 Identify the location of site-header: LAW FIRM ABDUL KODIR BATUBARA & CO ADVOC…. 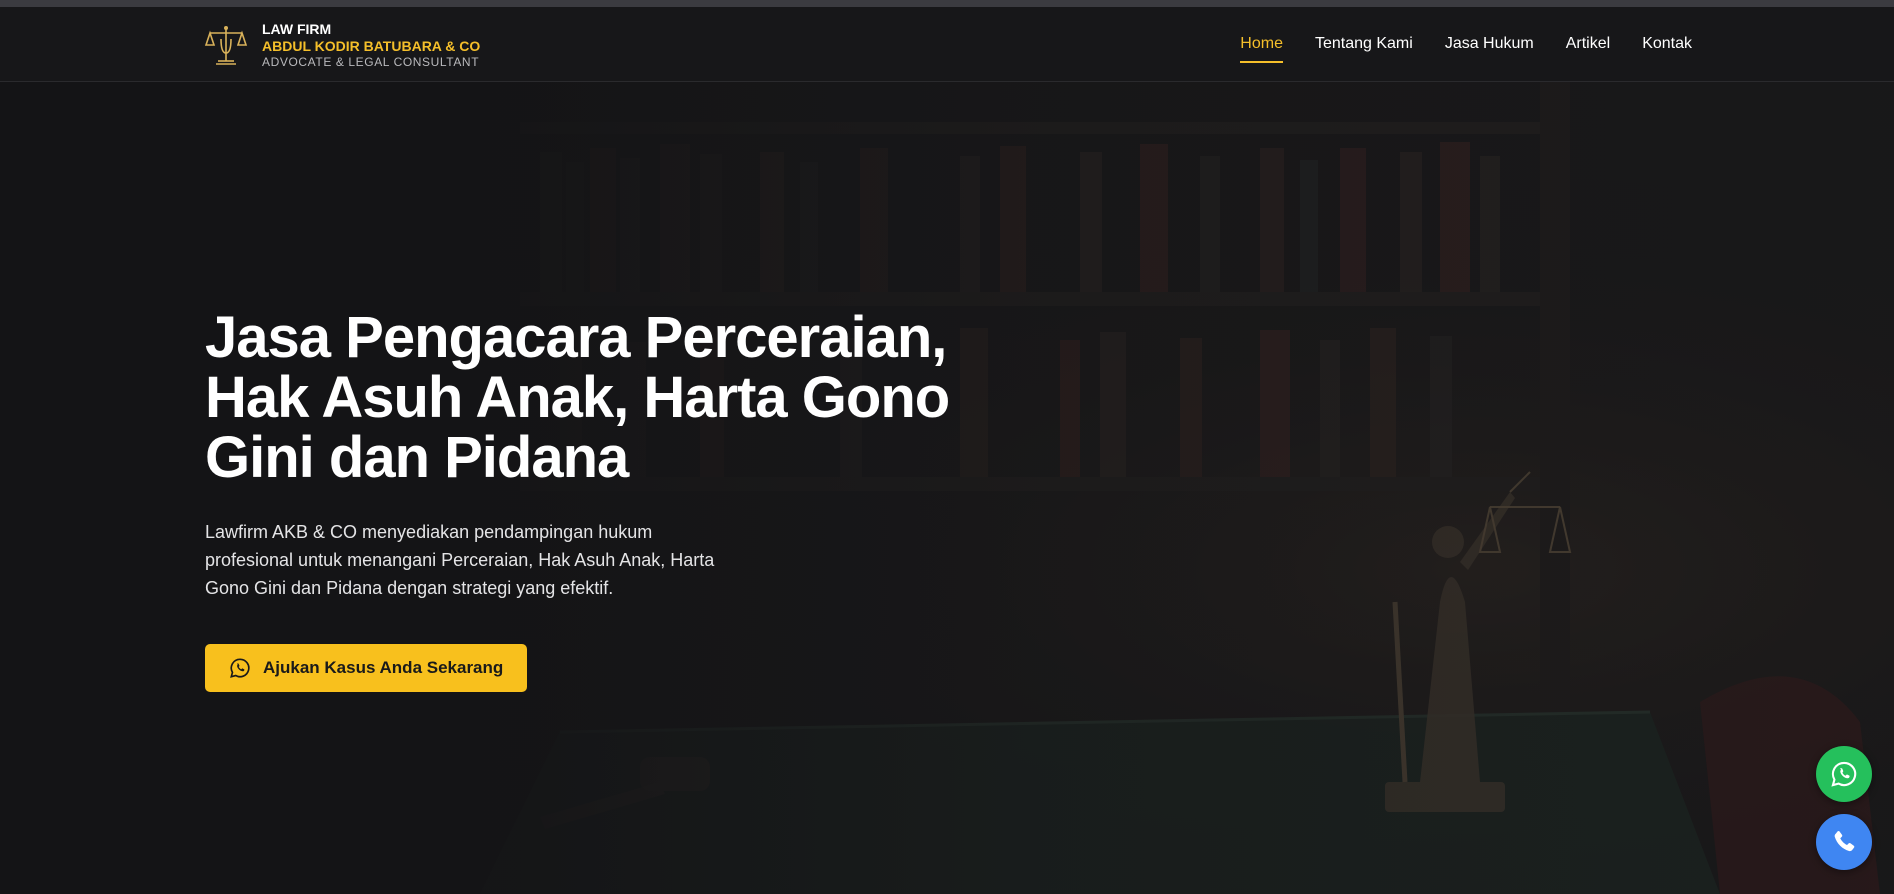
(947, 44).